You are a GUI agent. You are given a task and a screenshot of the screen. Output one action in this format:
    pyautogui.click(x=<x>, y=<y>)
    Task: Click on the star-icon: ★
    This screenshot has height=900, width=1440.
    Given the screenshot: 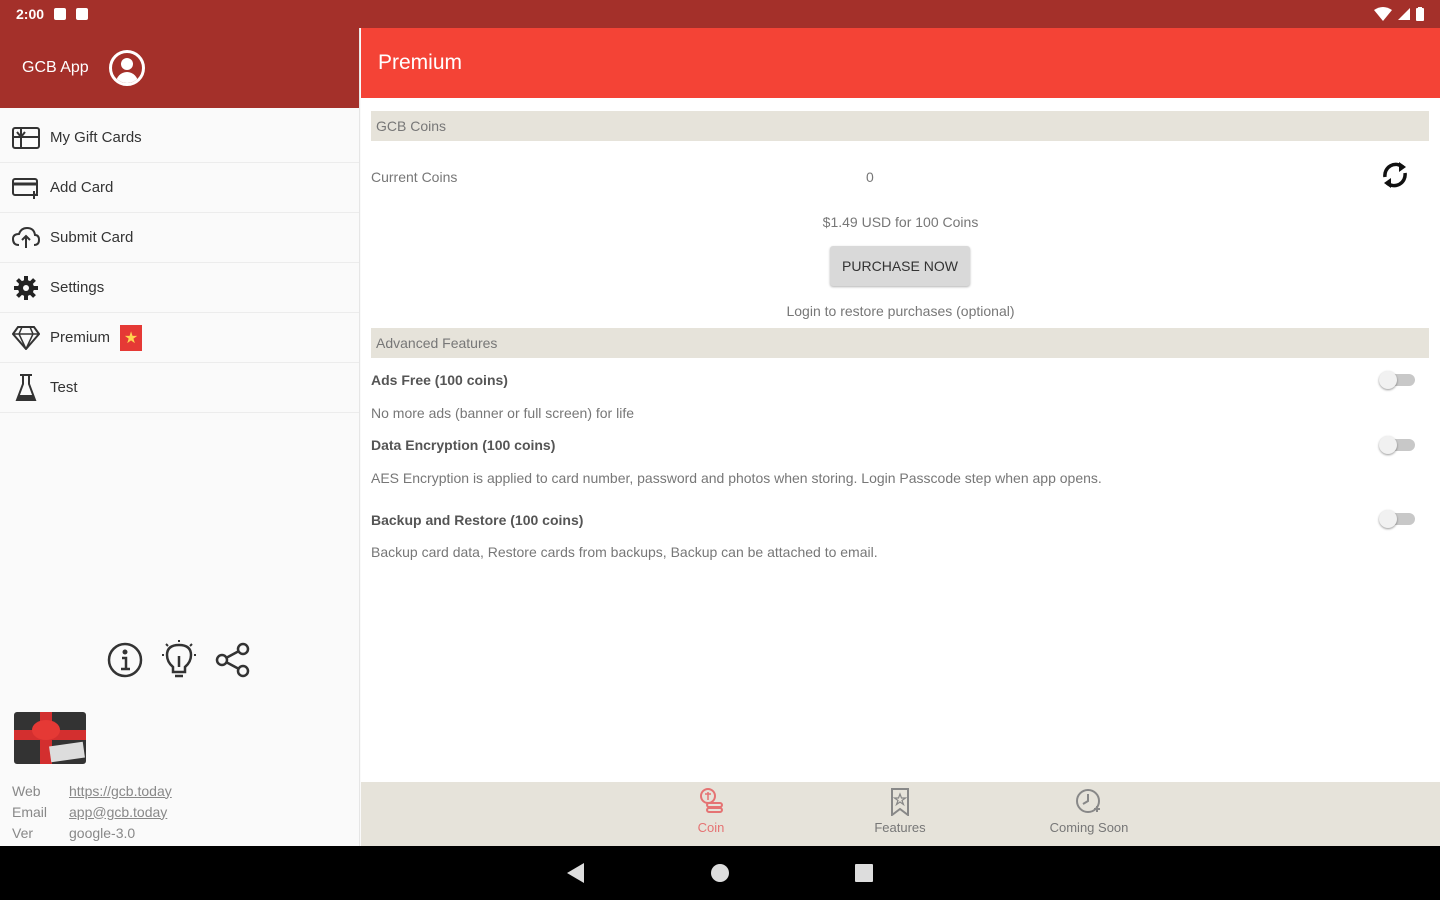 What is the action you would take?
    pyautogui.click(x=131, y=337)
    